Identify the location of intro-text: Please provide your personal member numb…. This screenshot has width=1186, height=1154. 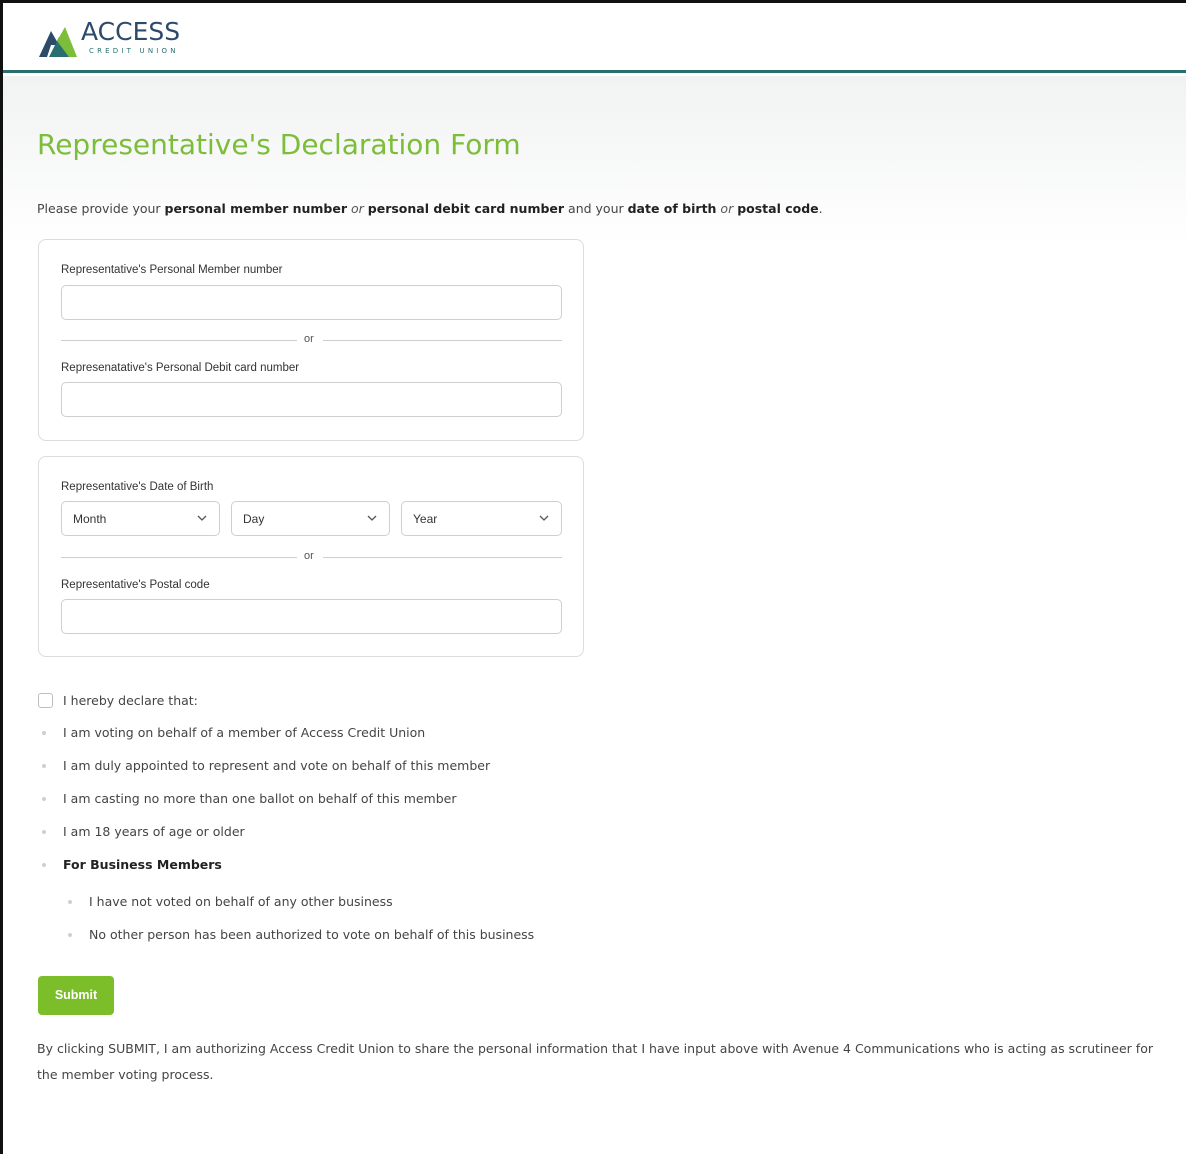
(430, 208).